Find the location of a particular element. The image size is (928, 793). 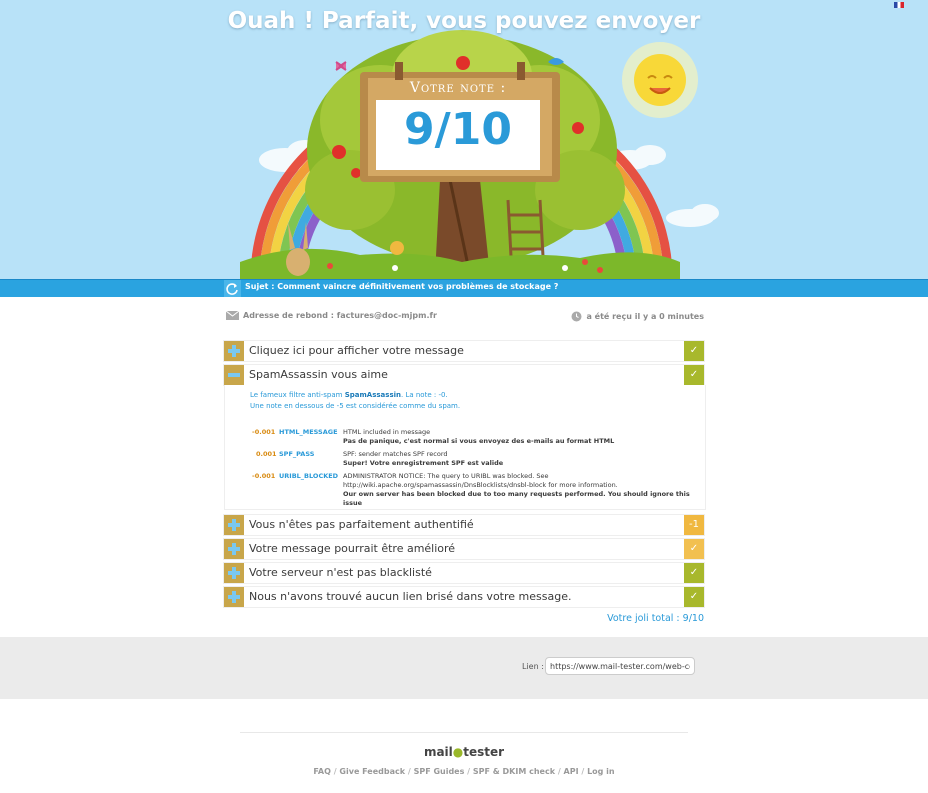

share-link-input is located at coordinates (620, 666).